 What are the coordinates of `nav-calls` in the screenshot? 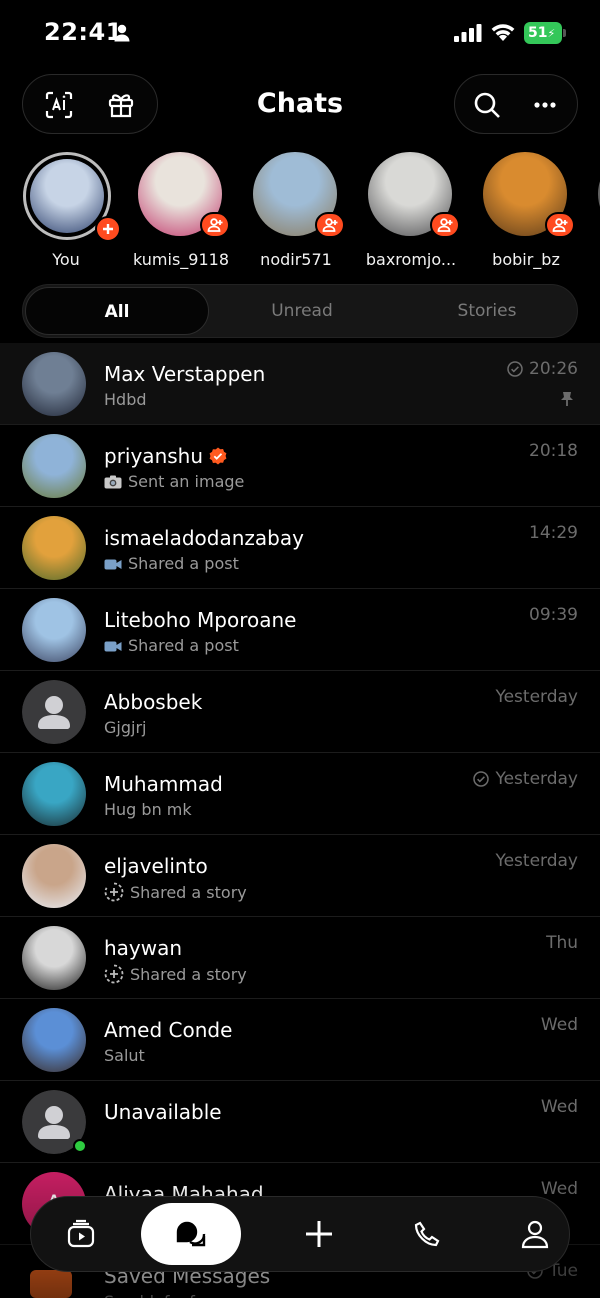 It's located at (427, 1234).